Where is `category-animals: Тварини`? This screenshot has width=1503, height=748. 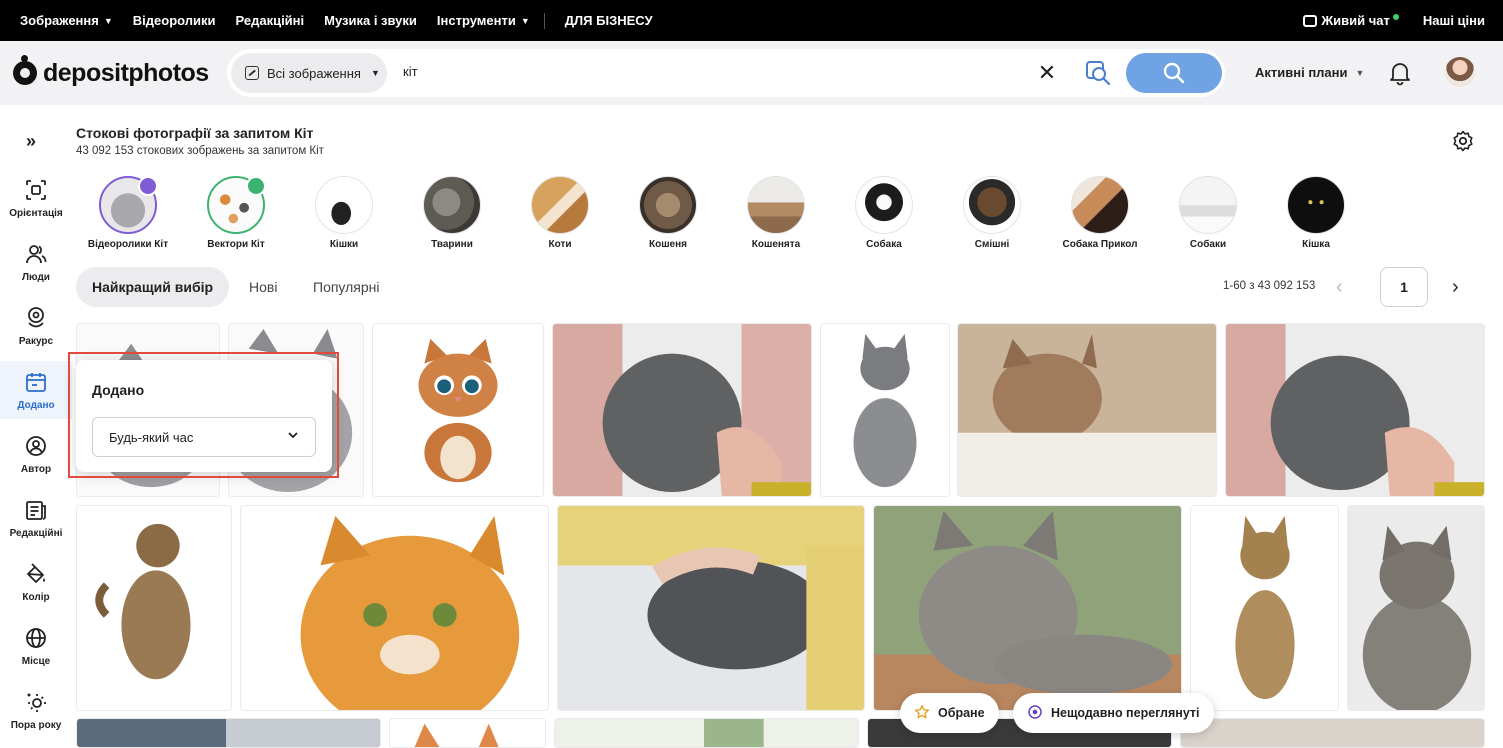
category-animals: Тварини is located at coordinates (452, 213).